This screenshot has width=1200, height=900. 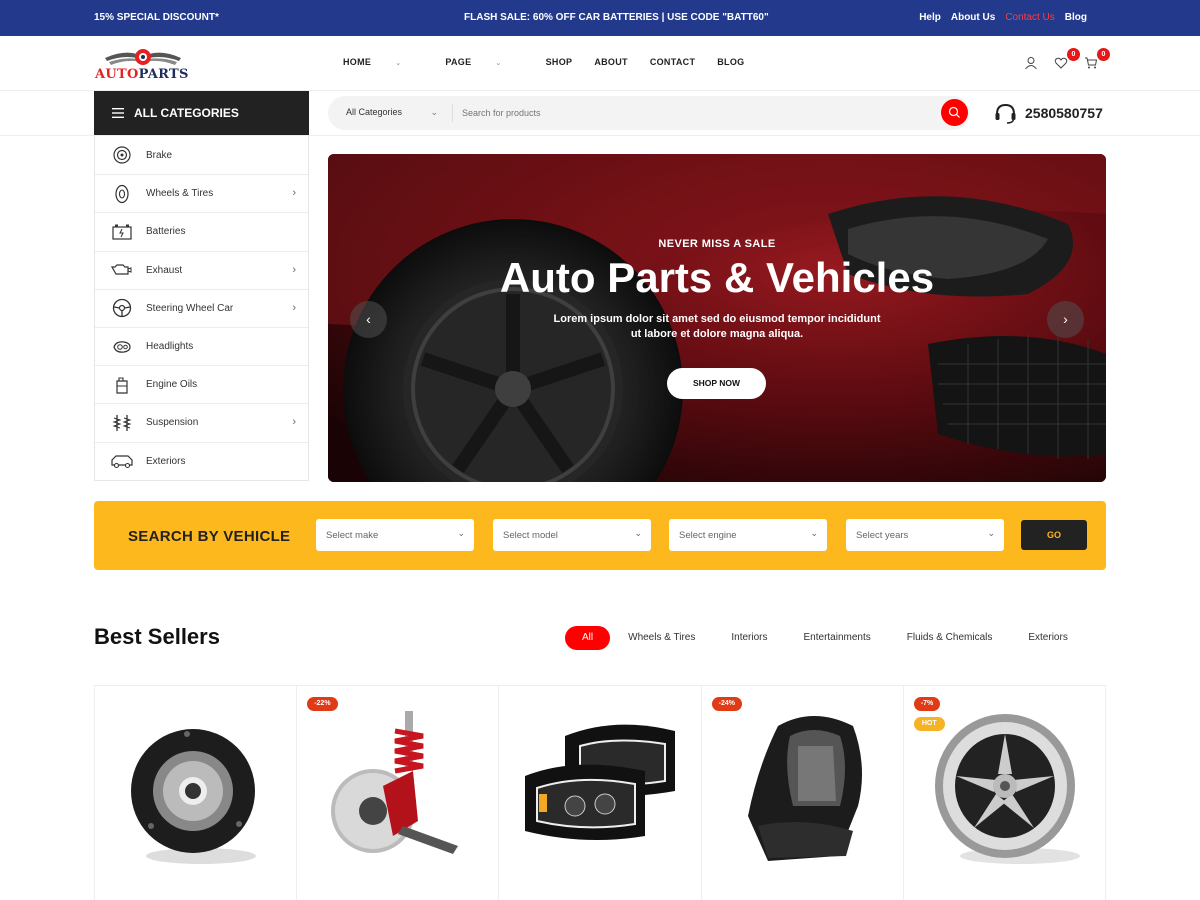 What do you see at coordinates (122, 155) in the screenshot?
I see `brake-icon` at bounding box center [122, 155].